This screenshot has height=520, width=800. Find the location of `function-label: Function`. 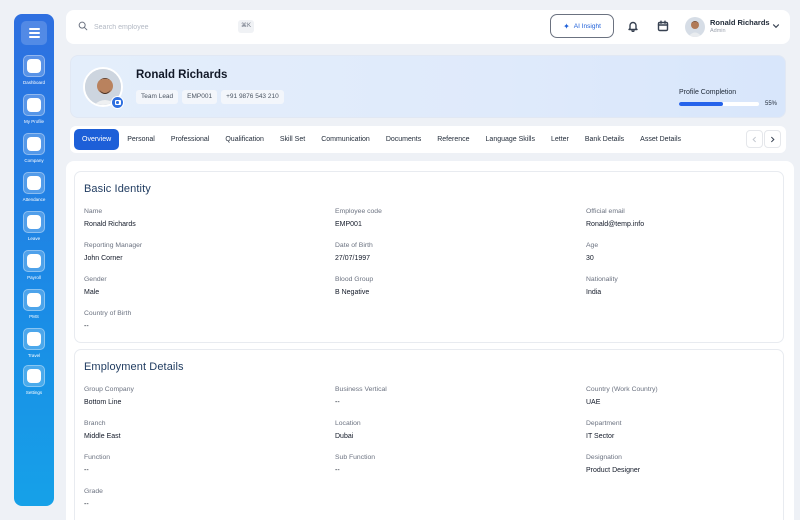

function-label: Function is located at coordinates (97, 457).